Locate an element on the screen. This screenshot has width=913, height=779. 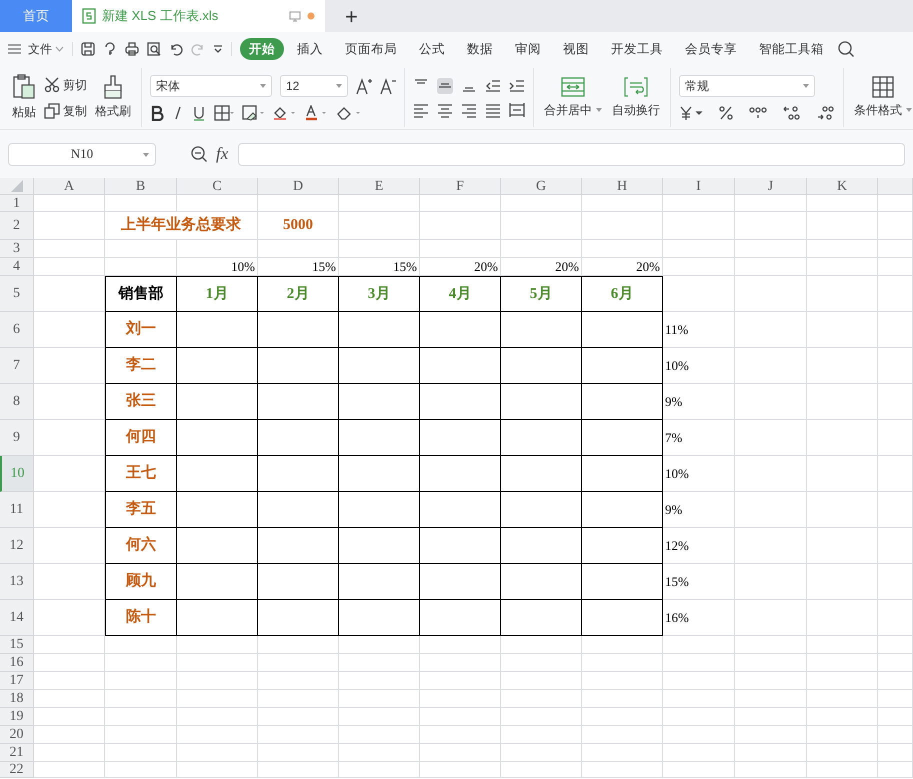
align-left-icon is located at coordinates (421, 110).